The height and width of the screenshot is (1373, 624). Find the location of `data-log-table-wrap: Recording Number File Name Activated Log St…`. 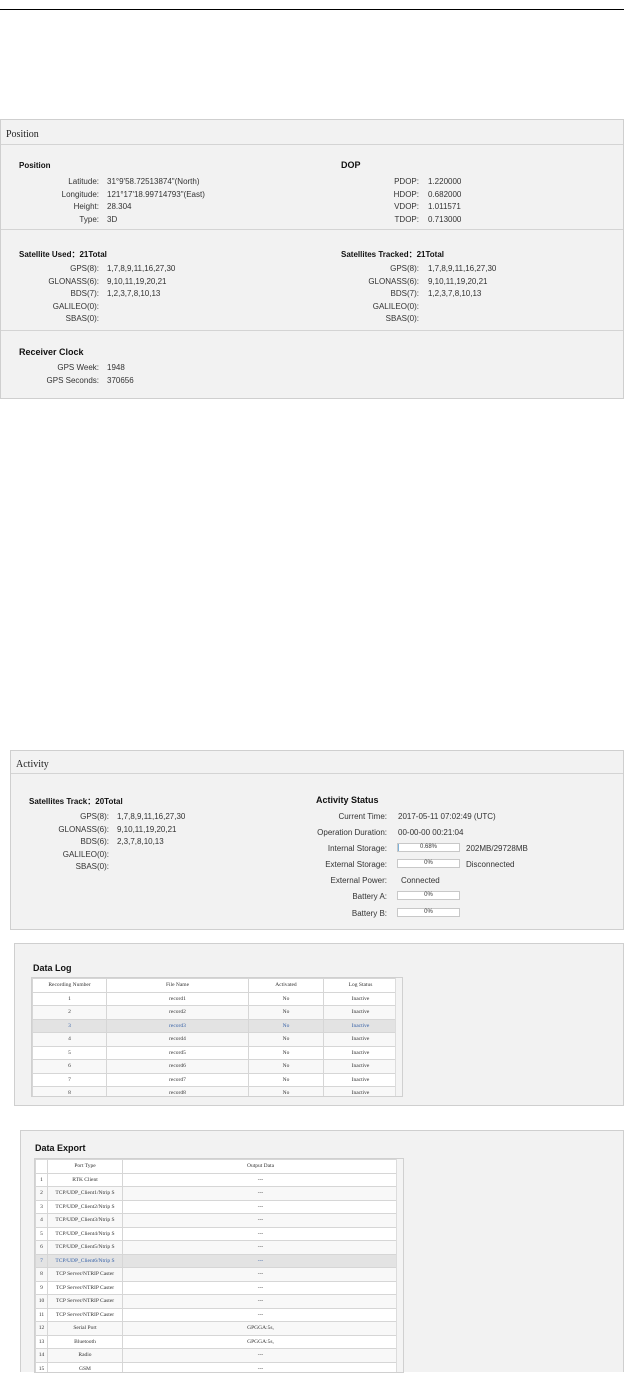

data-log-table-wrap: Recording Number File Name Activated Log St… is located at coordinates (217, 1037).